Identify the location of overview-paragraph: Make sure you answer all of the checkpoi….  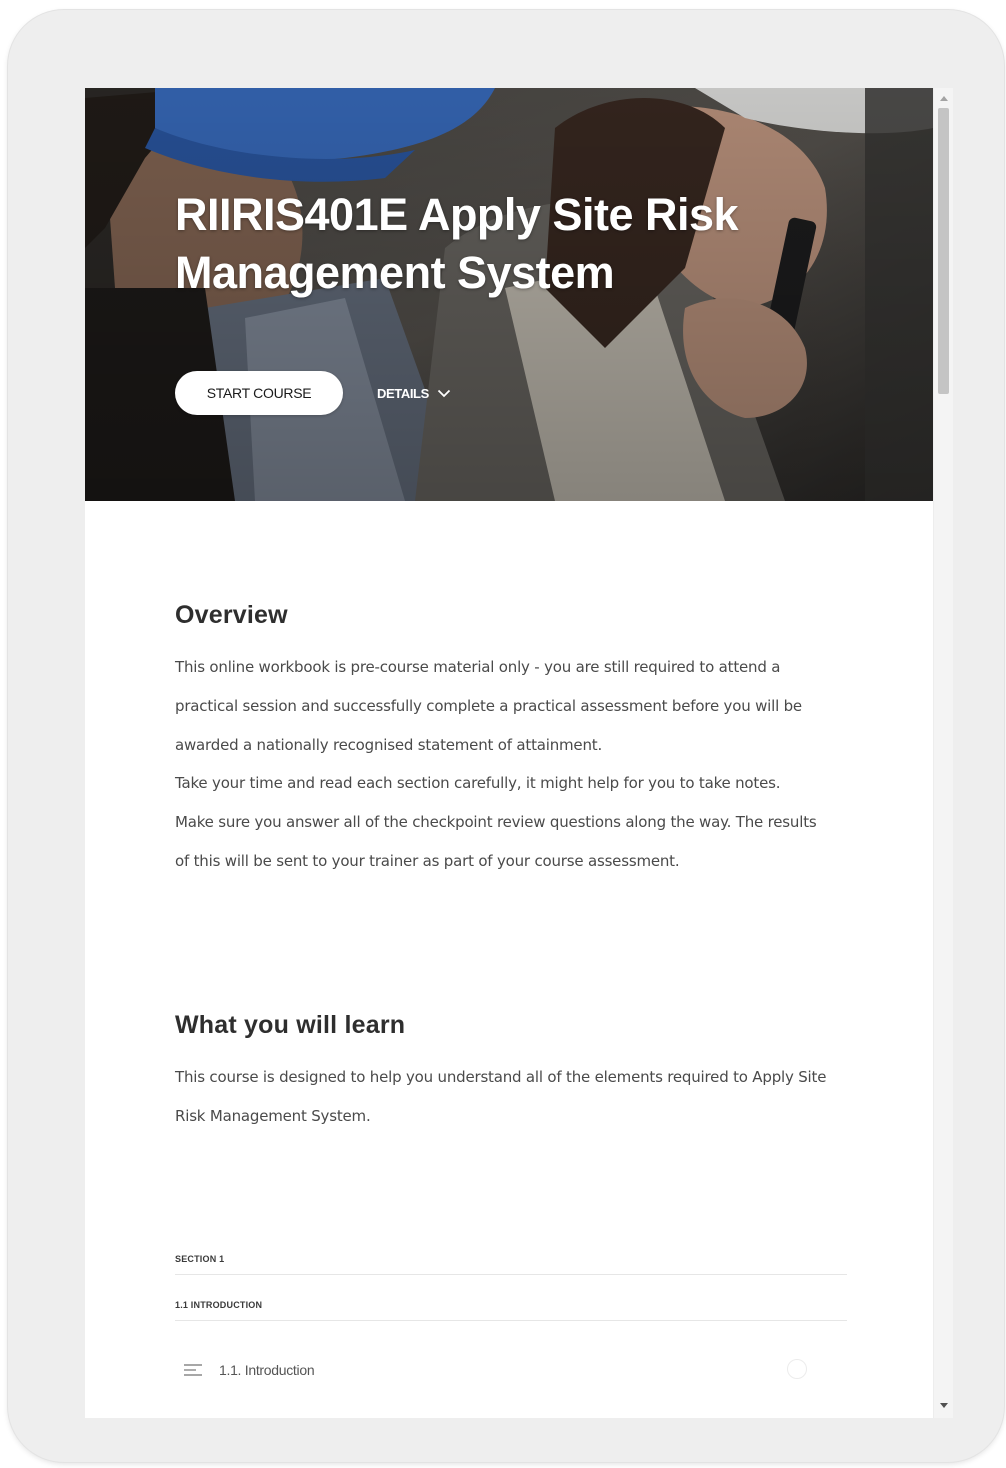
(496, 841).